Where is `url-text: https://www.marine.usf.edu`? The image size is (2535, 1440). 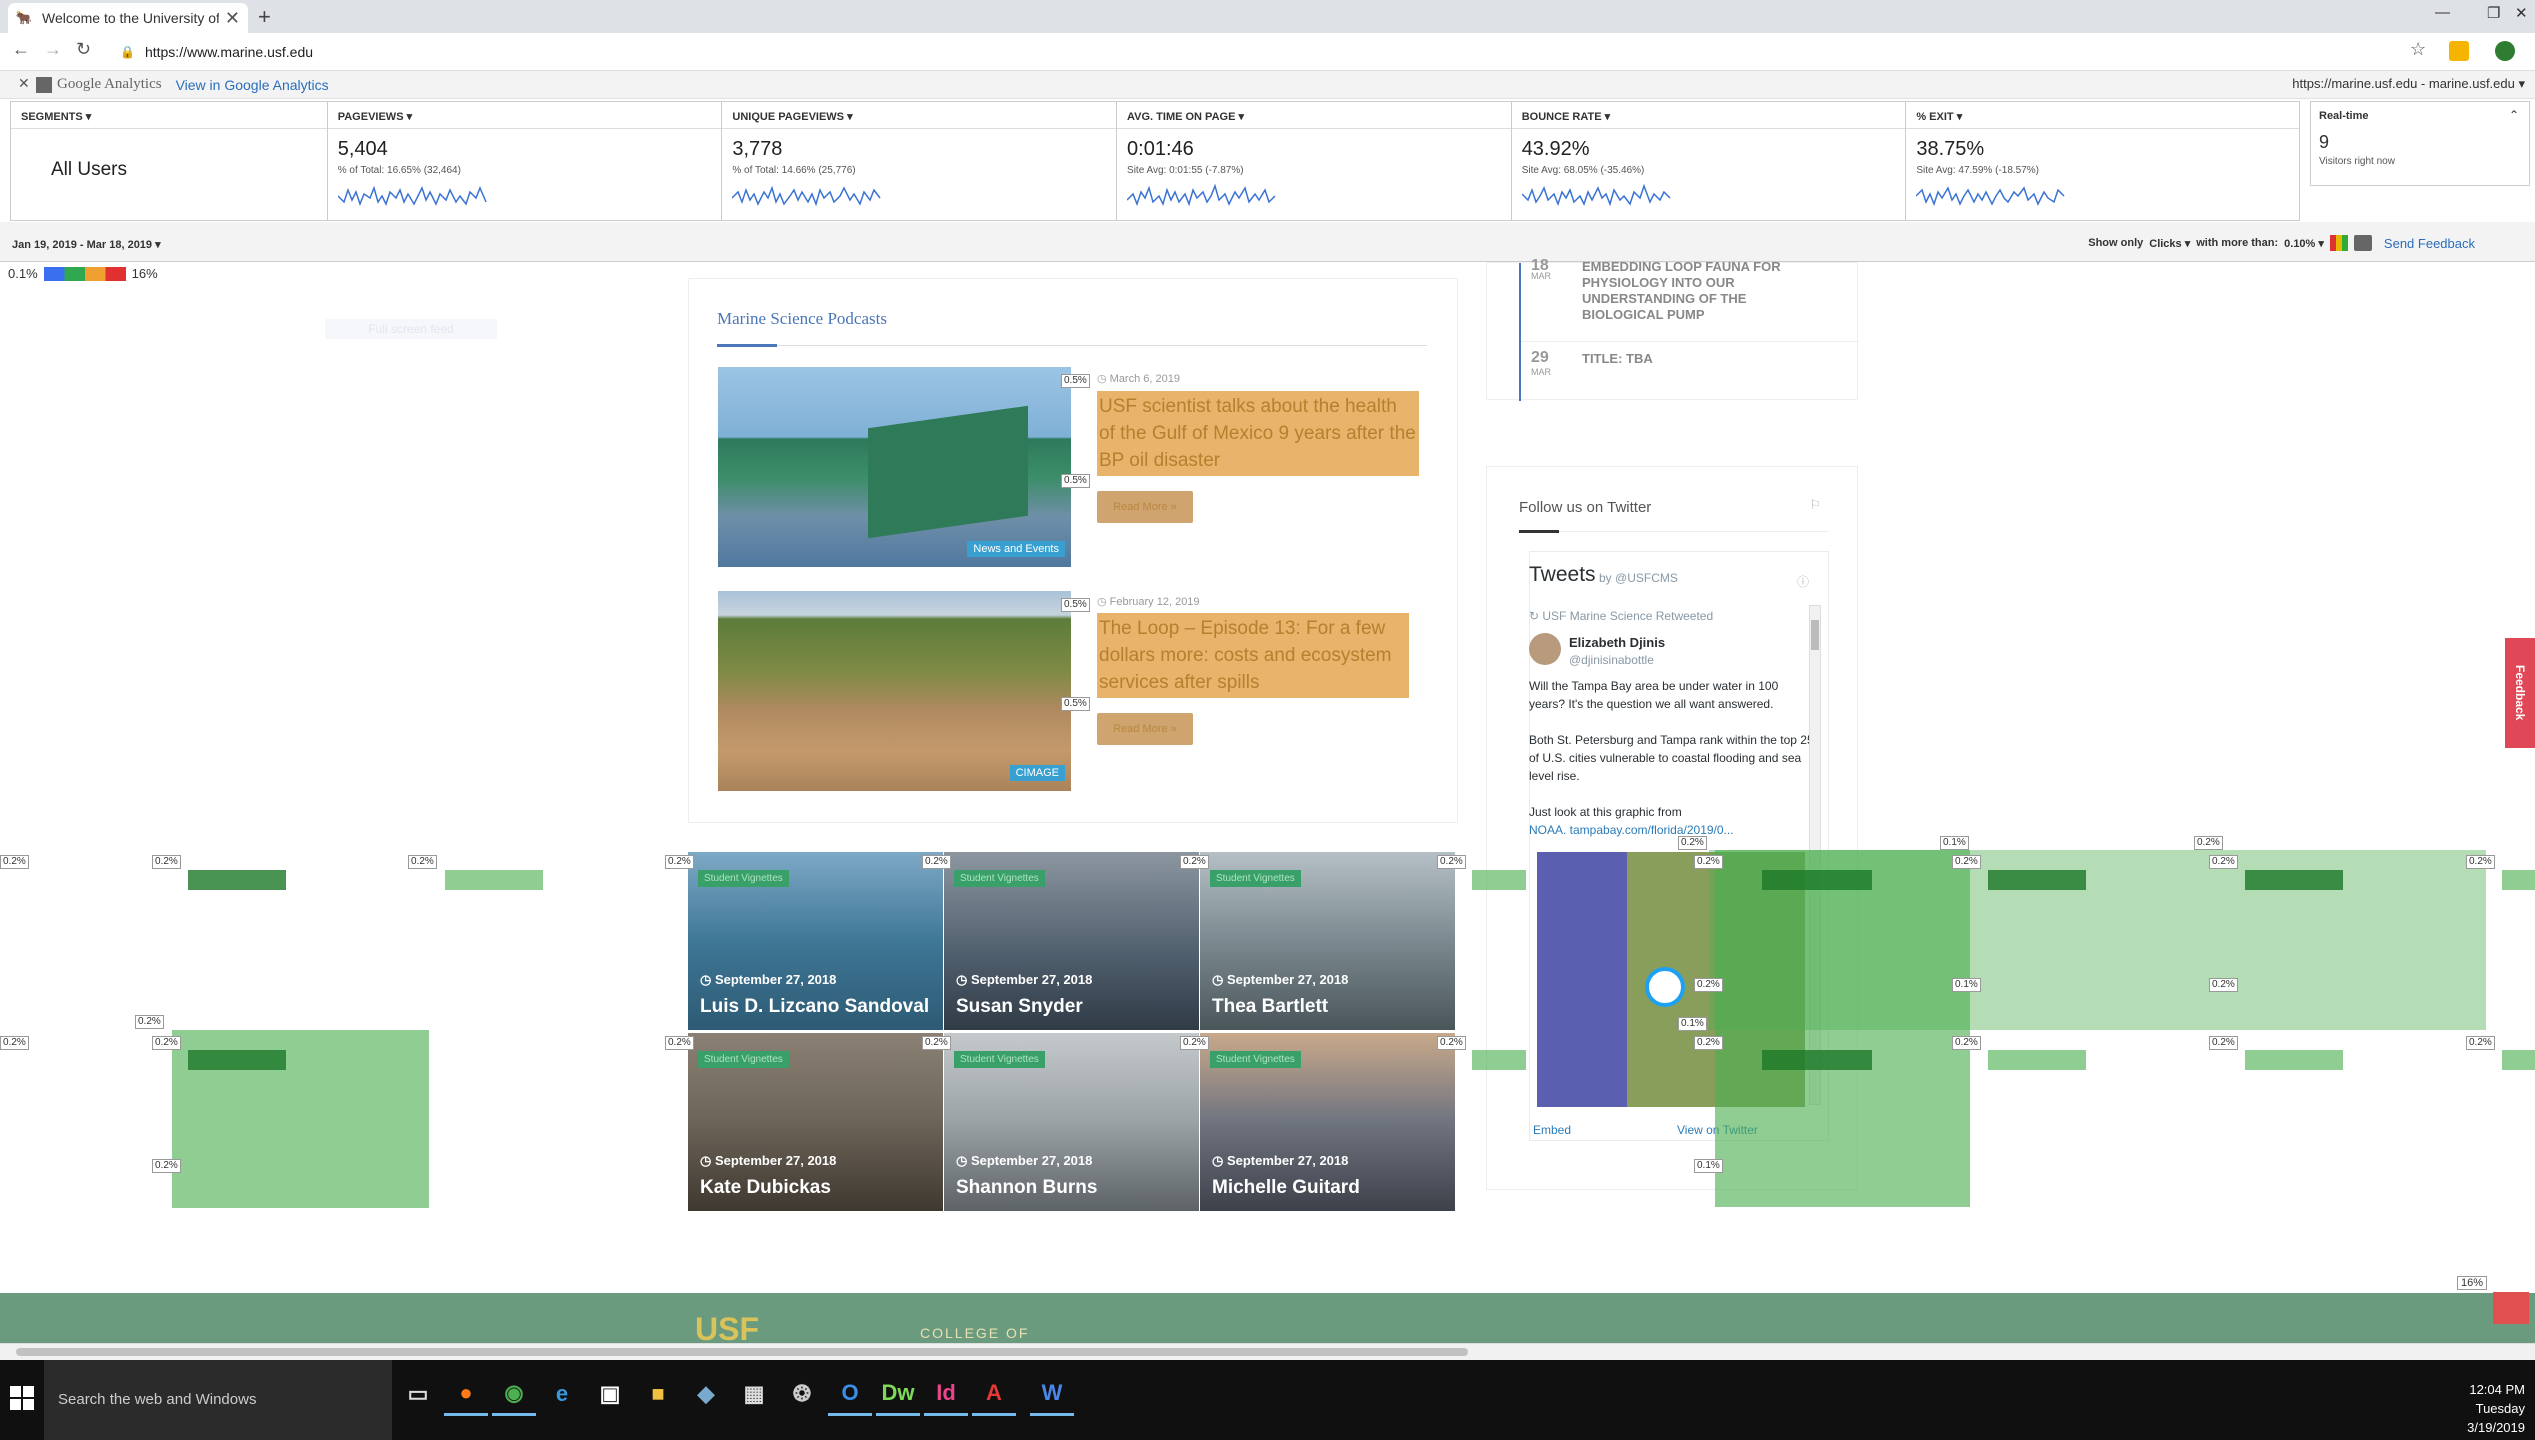
url-text: https://www.marine.usf.edu is located at coordinates (229, 52).